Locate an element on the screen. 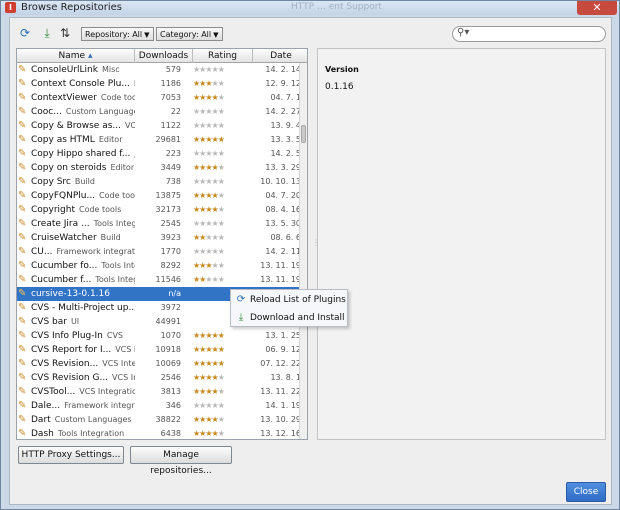 The height and width of the screenshot is (510, 620). plugin-name-cell: CVS Revision...VCS Integr is located at coordinates (83, 364).